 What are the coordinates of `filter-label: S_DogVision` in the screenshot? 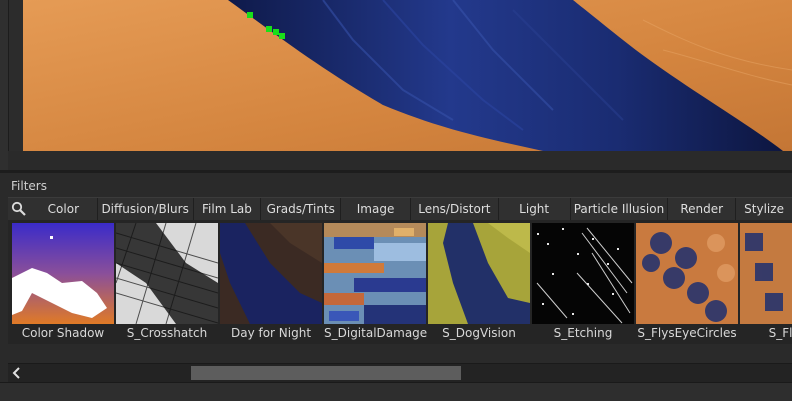 It's located at (479, 333).